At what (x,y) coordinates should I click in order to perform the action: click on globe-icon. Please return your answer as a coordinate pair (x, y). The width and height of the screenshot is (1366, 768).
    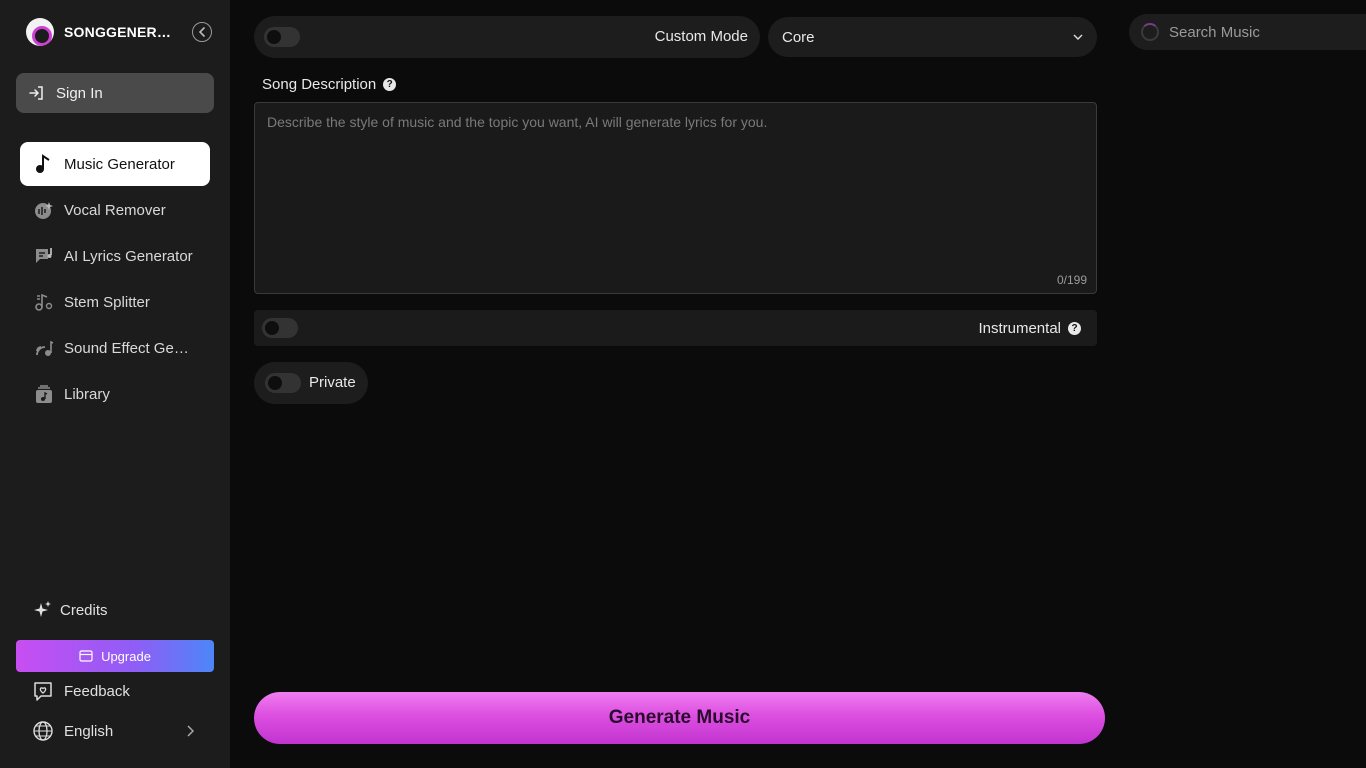
    Looking at the image, I should click on (43, 731).